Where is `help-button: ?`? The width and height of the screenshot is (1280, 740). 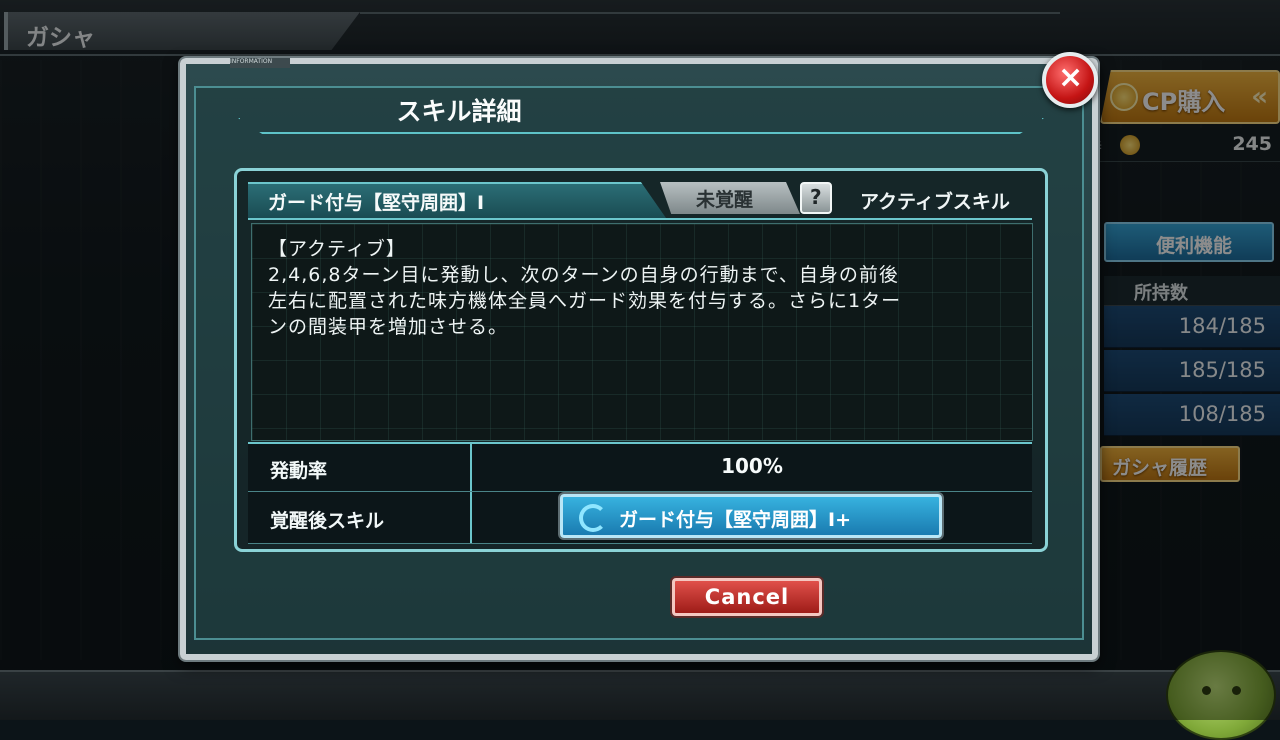
help-button: ? is located at coordinates (816, 198).